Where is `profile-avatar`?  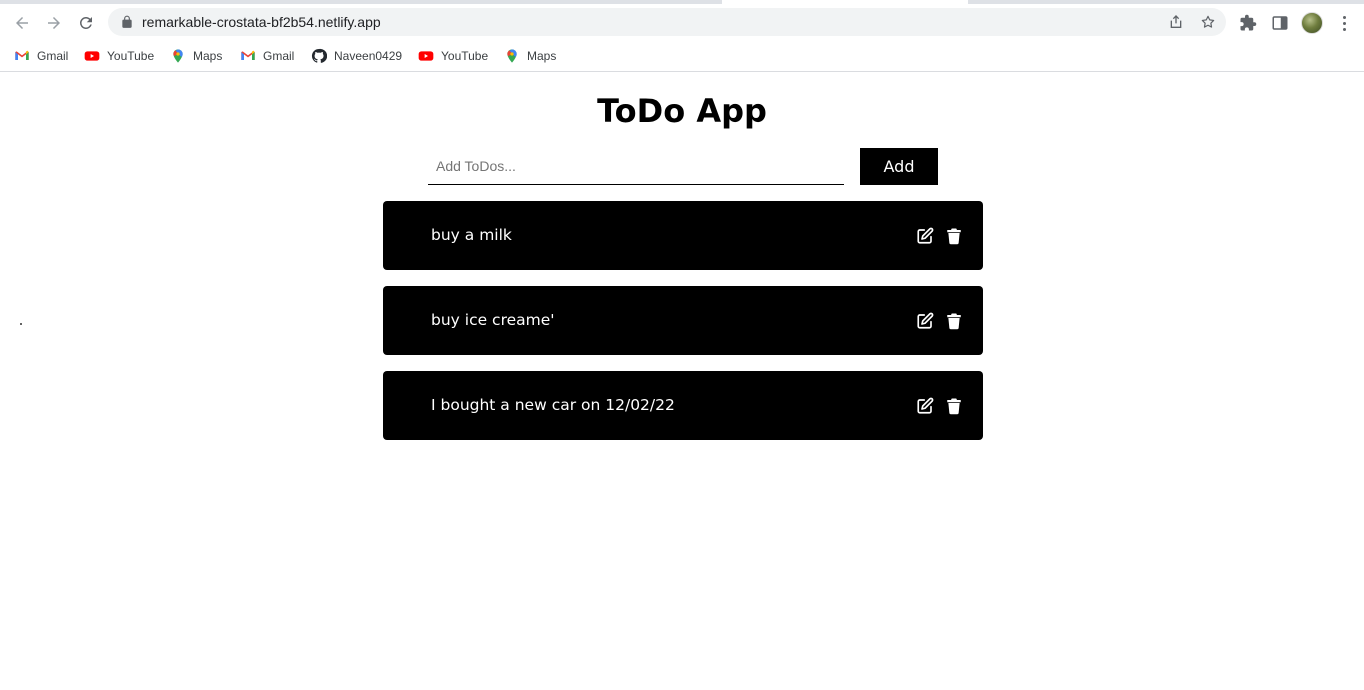 profile-avatar is located at coordinates (1312, 23).